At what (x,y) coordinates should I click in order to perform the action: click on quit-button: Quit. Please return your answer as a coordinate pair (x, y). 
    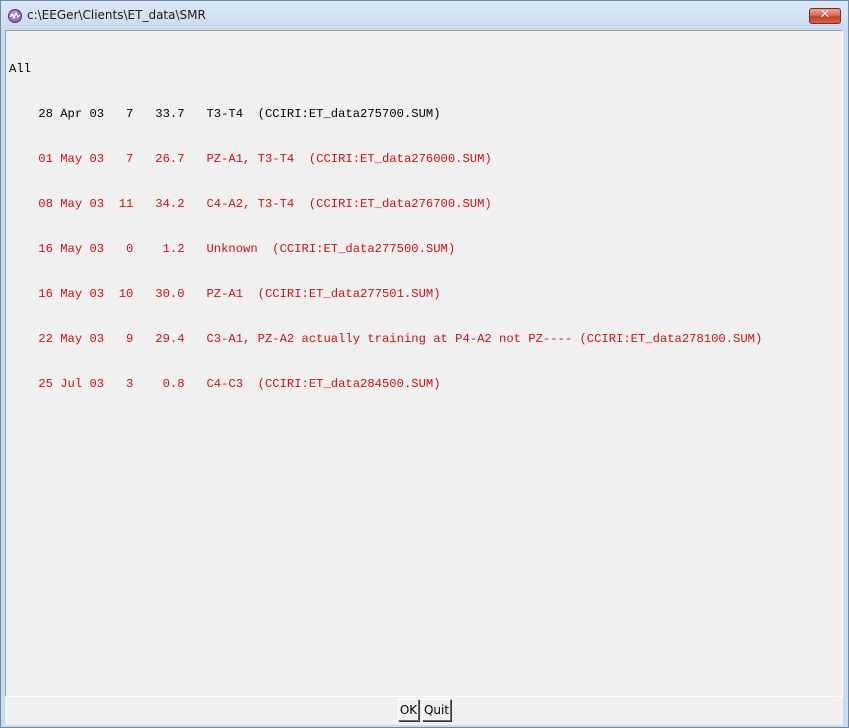
    Looking at the image, I should click on (436, 710).